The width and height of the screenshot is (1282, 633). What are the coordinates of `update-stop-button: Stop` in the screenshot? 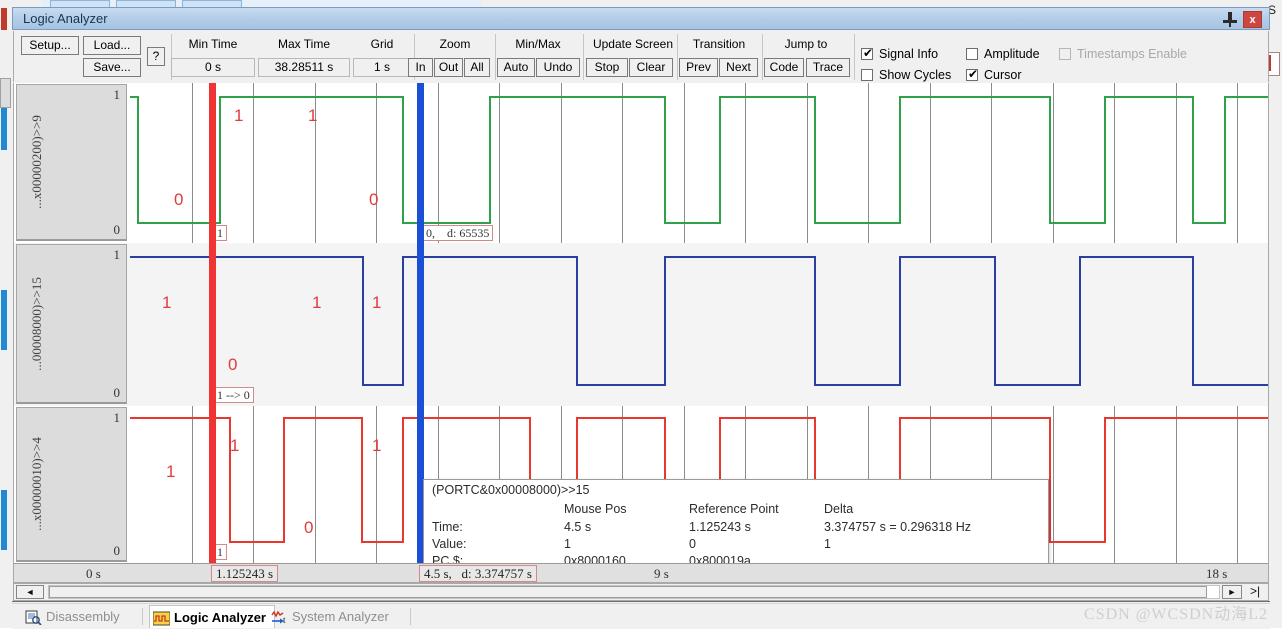 It's located at (607, 67).